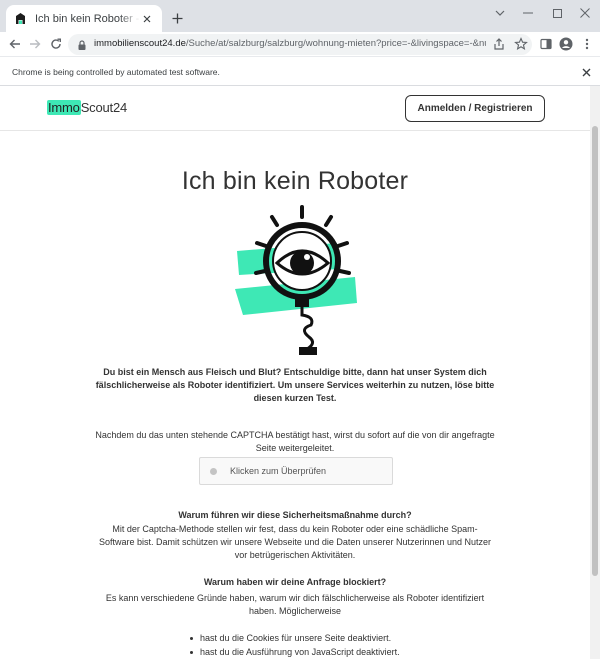 This screenshot has height=659, width=600. I want to click on logo-highlight-text: Immo, so click(64, 107).